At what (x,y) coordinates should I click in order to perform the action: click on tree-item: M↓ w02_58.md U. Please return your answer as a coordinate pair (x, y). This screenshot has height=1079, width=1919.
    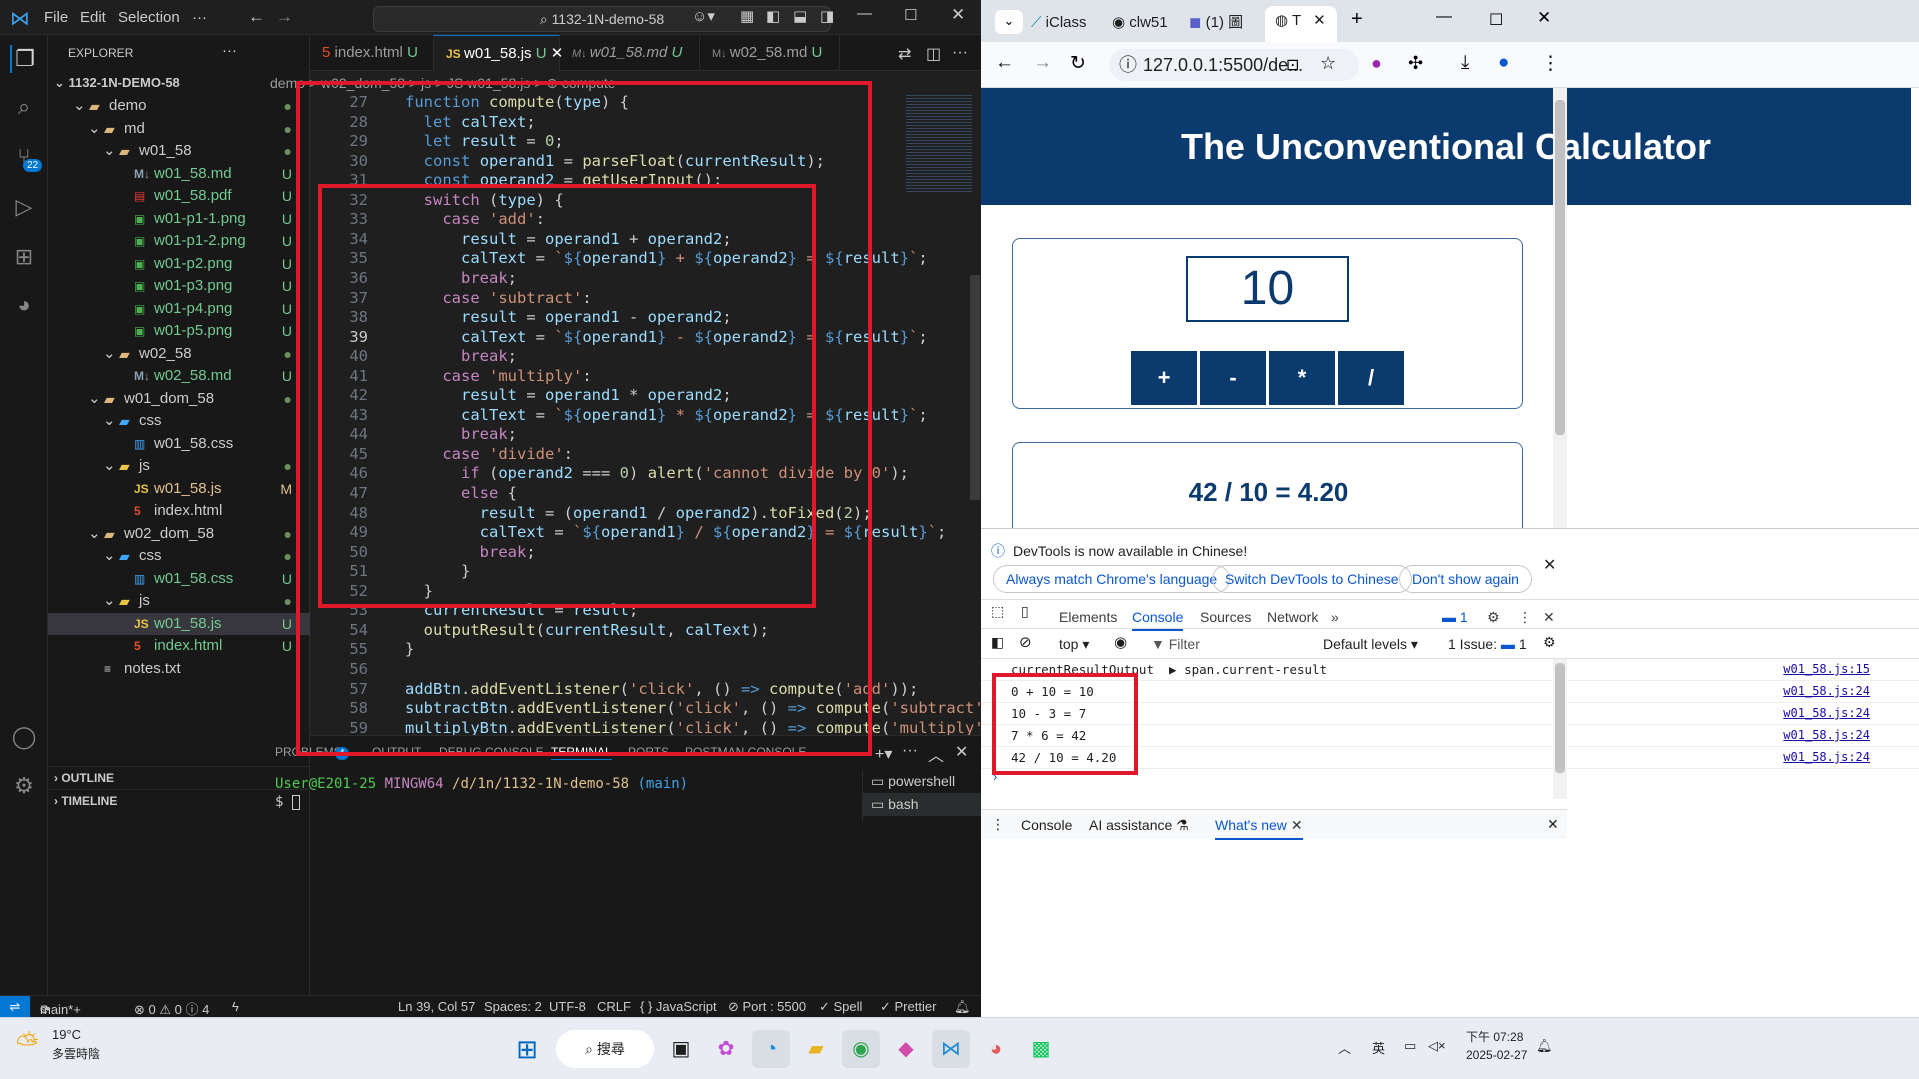
    Looking at the image, I should click on (179, 376).